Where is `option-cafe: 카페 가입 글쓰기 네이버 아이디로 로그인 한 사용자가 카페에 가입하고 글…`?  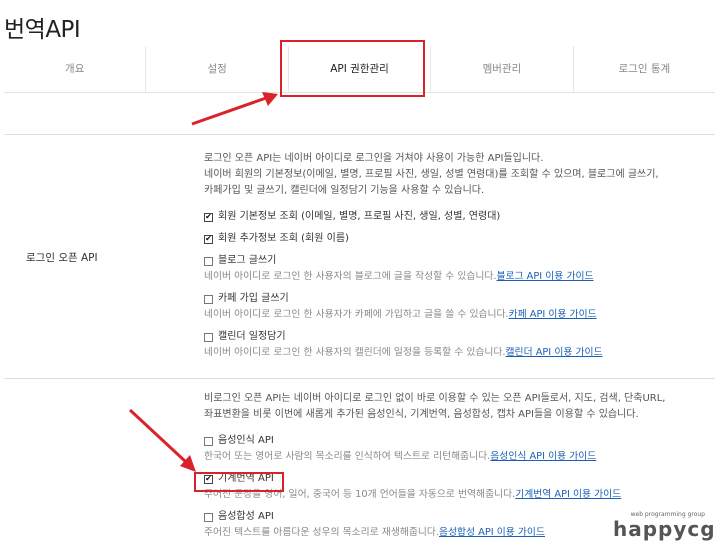
option-cafe: 카페 가입 글쓰기 네이버 아이디로 로그인 한 사용자가 카페에 가입하고 글… is located at coordinates (456, 307).